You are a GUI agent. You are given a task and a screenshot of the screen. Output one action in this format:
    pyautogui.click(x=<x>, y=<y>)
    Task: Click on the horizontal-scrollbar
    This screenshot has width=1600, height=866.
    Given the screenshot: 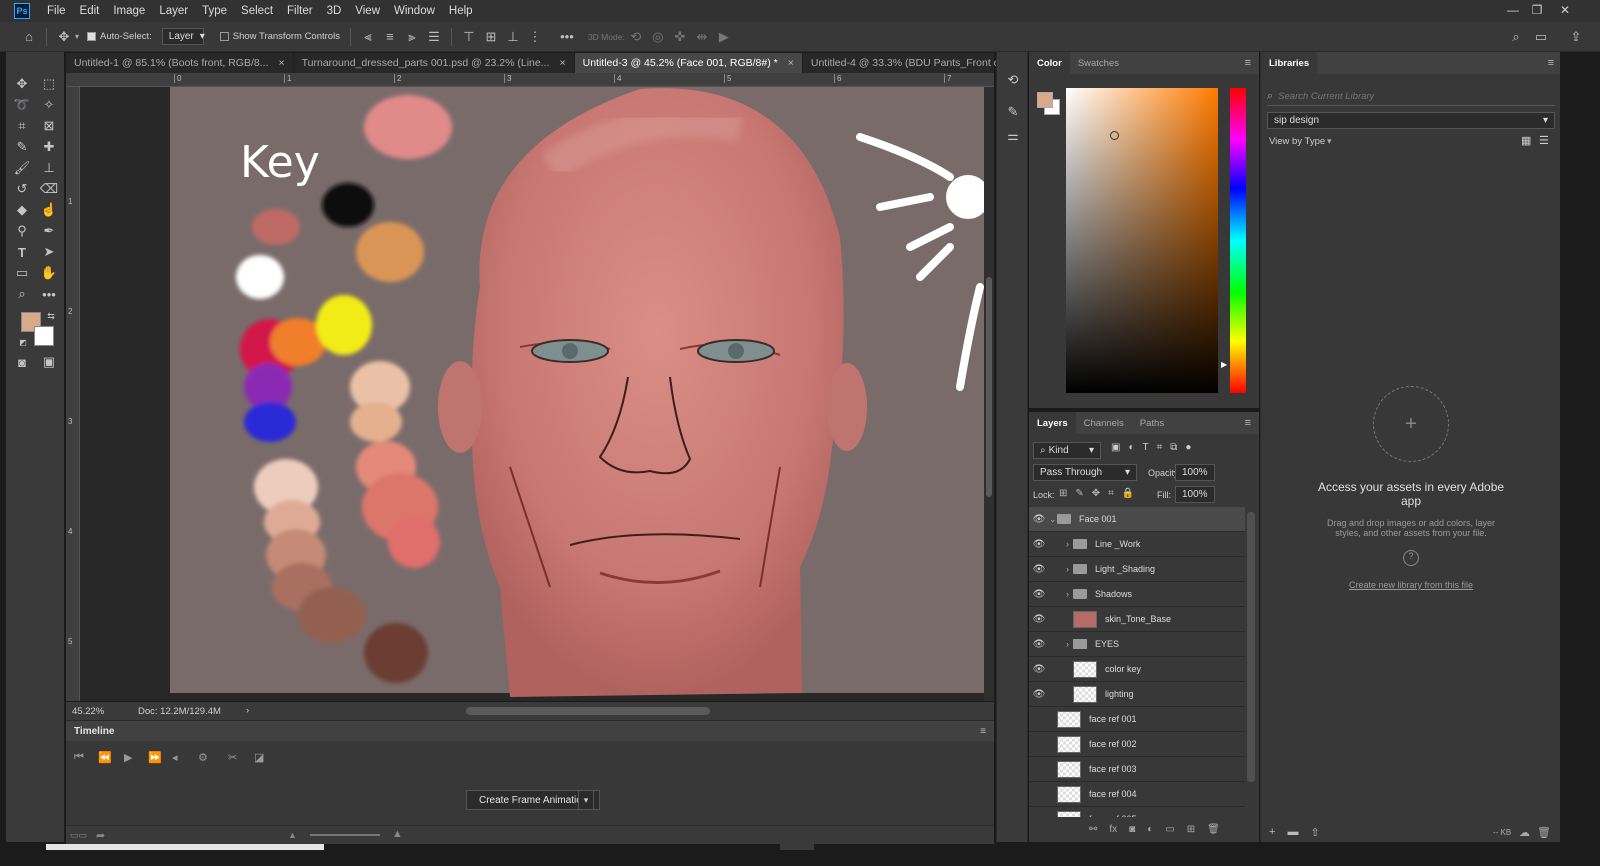 What is the action you would take?
    pyautogui.click(x=588, y=711)
    